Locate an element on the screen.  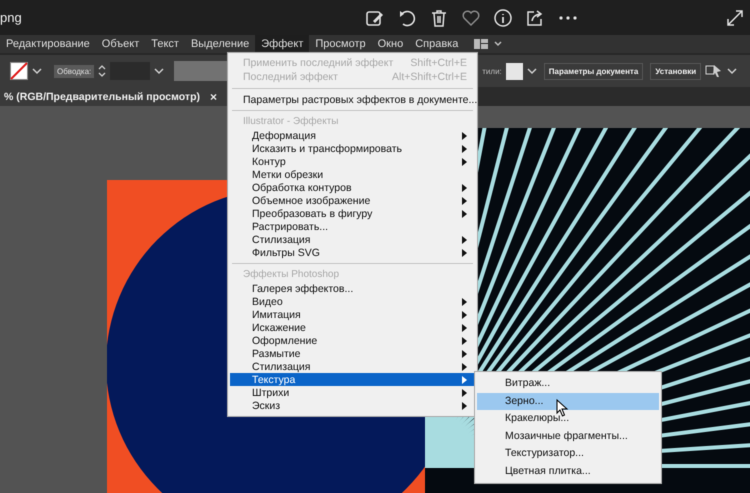
menu-section-header: Эффекты Photoshop is located at coordinates (291, 274).